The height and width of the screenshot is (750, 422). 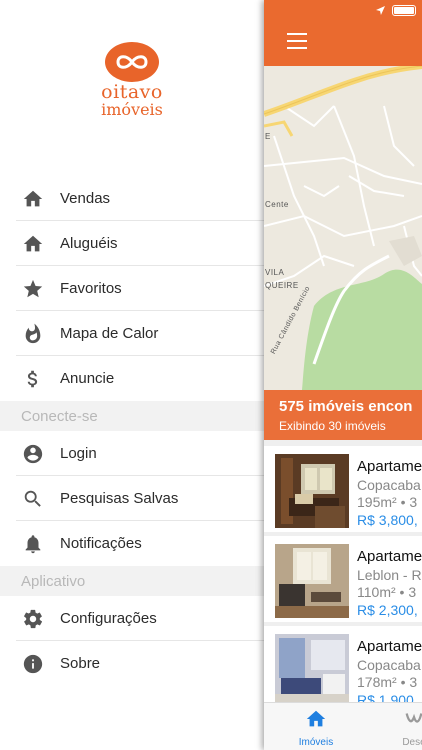 I want to click on menu-item-alugueis: Aluguéis, so click(x=132, y=243).